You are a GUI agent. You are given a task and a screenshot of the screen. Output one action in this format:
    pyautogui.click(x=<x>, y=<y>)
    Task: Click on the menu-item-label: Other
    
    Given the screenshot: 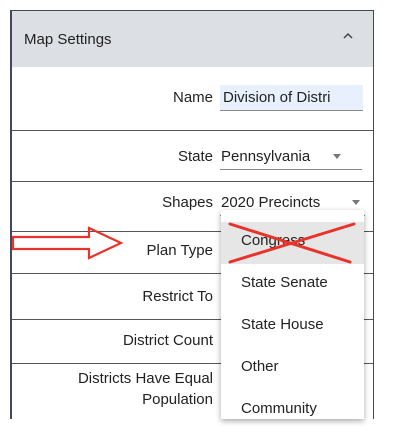 What is the action you would take?
    pyautogui.click(x=260, y=366)
    